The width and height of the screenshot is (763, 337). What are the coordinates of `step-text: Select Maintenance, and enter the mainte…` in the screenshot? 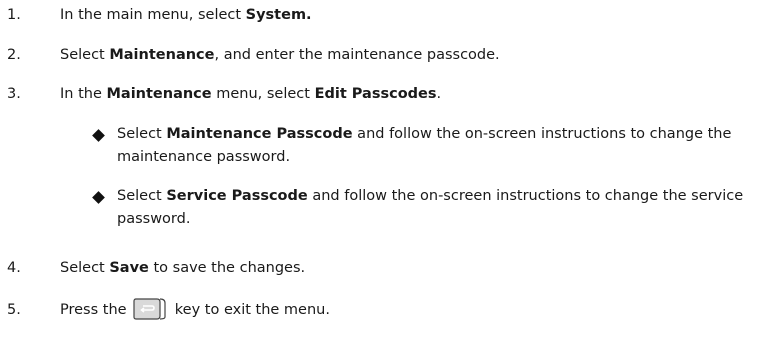 It's located at (280, 55).